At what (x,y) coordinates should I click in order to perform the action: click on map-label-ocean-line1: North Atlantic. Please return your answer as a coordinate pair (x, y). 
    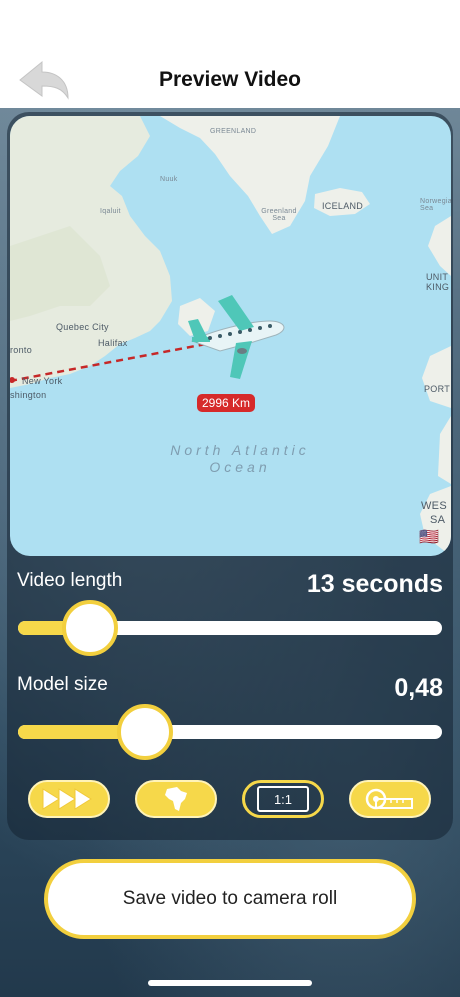
    Looking at the image, I should click on (240, 450).